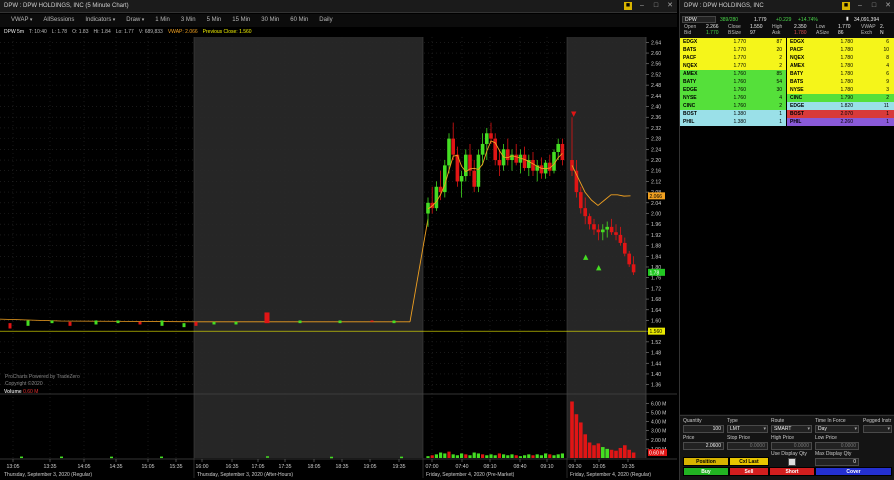  What do you see at coordinates (791, 446) in the screenshot?
I see `high-price-input: 0.0000` at bounding box center [791, 446].